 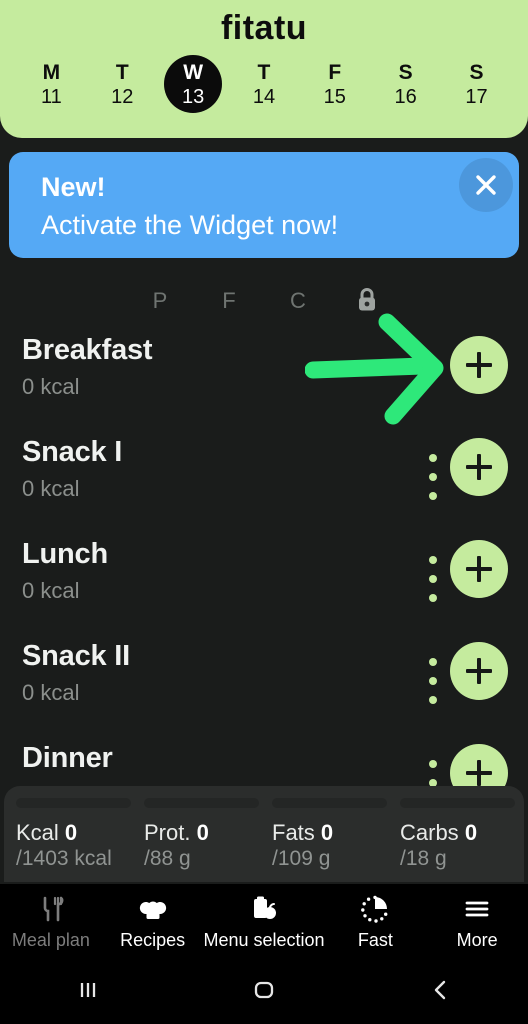 I want to click on summary-value: Kcal 0, so click(x=77, y=833).